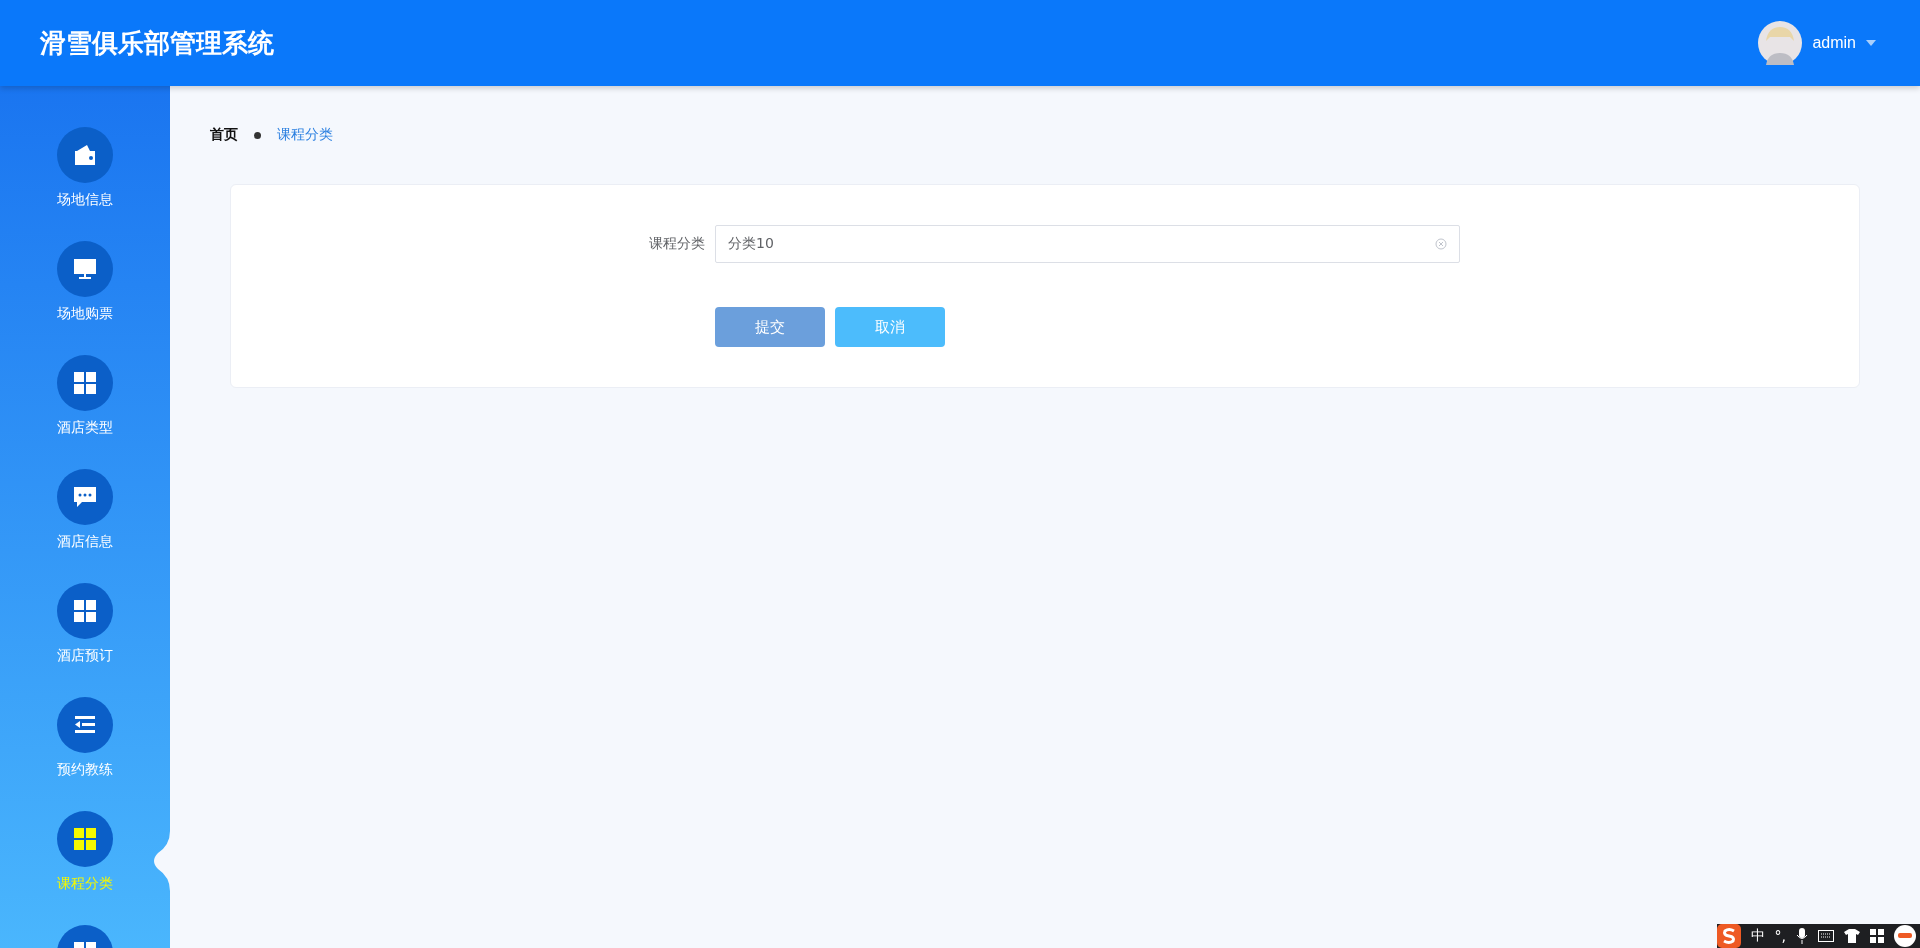 This screenshot has height=948, width=1920. I want to click on ime-logo-icon, so click(1728, 936).